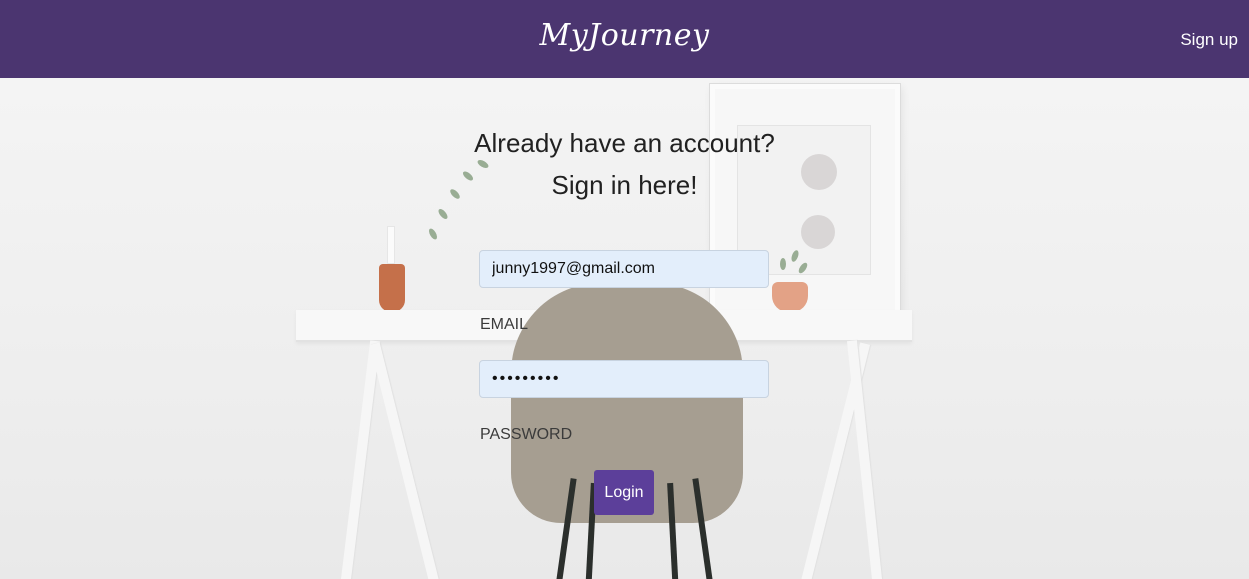 The width and height of the screenshot is (1249, 579). What do you see at coordinates (624, 35) in the screenshot?
I see `brand-logo: MyJourney` at bounding box center [624, 35].